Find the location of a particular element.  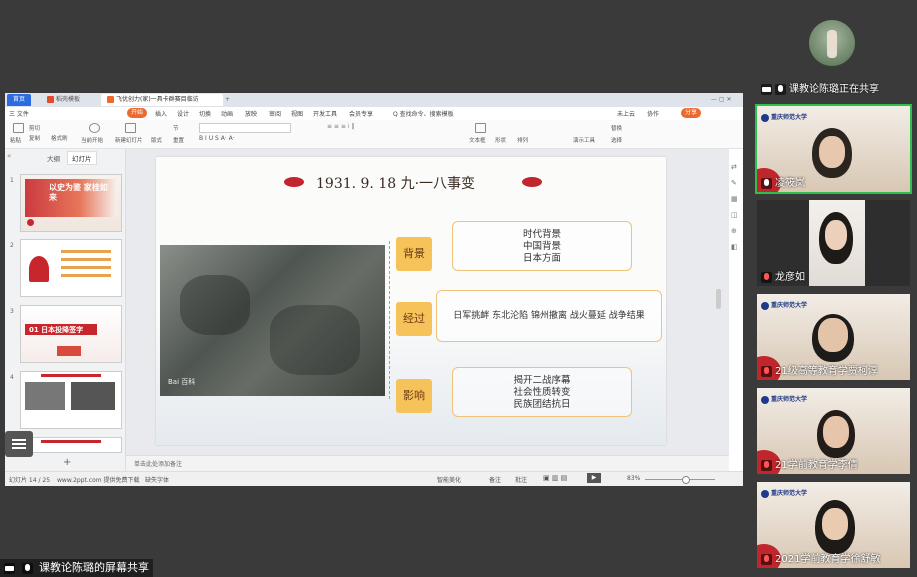

slide3-title: 01 日本投降签字 is located at coordinates (56, 330).